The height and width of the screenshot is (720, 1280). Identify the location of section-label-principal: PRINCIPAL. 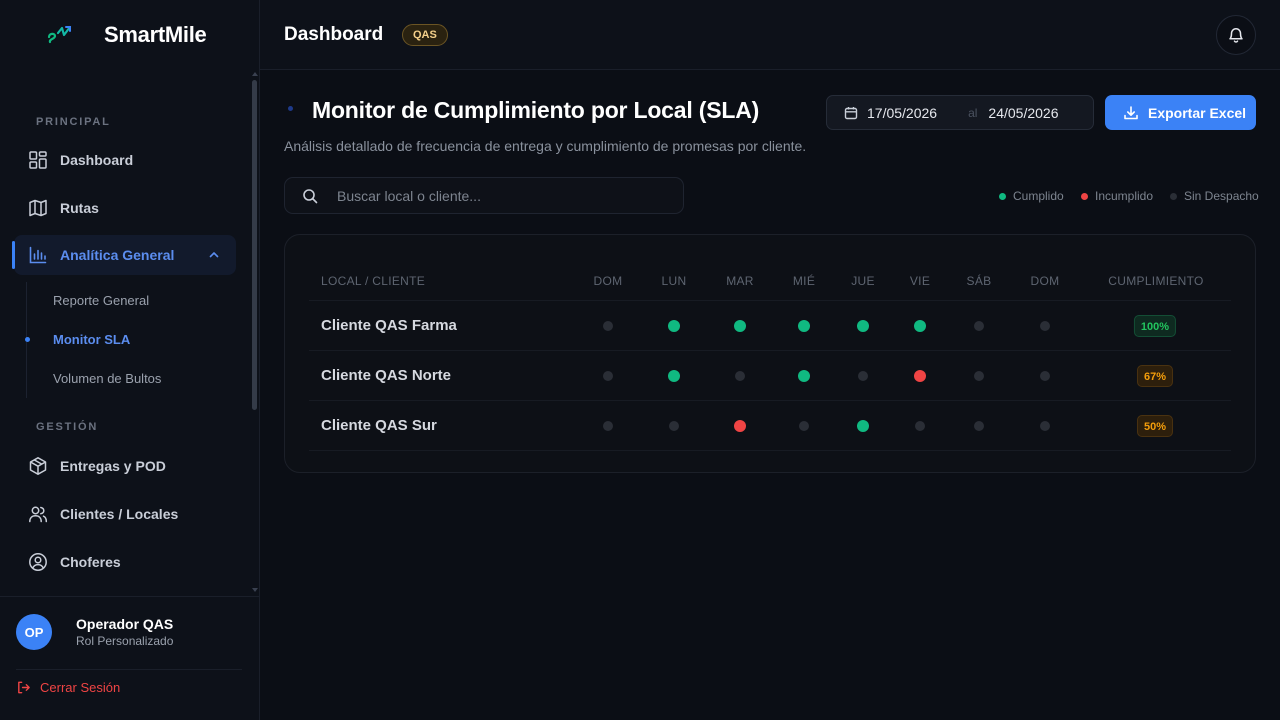
(73, 122).